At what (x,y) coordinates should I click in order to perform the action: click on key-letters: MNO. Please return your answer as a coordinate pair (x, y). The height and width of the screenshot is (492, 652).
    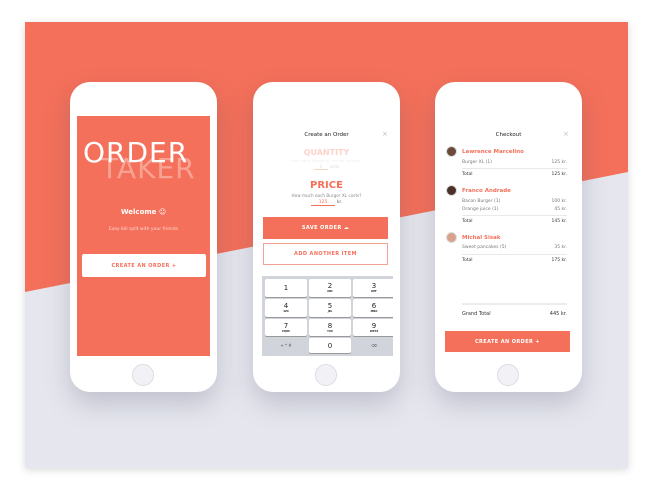
    Looking at the image, I should click on (374, 312).